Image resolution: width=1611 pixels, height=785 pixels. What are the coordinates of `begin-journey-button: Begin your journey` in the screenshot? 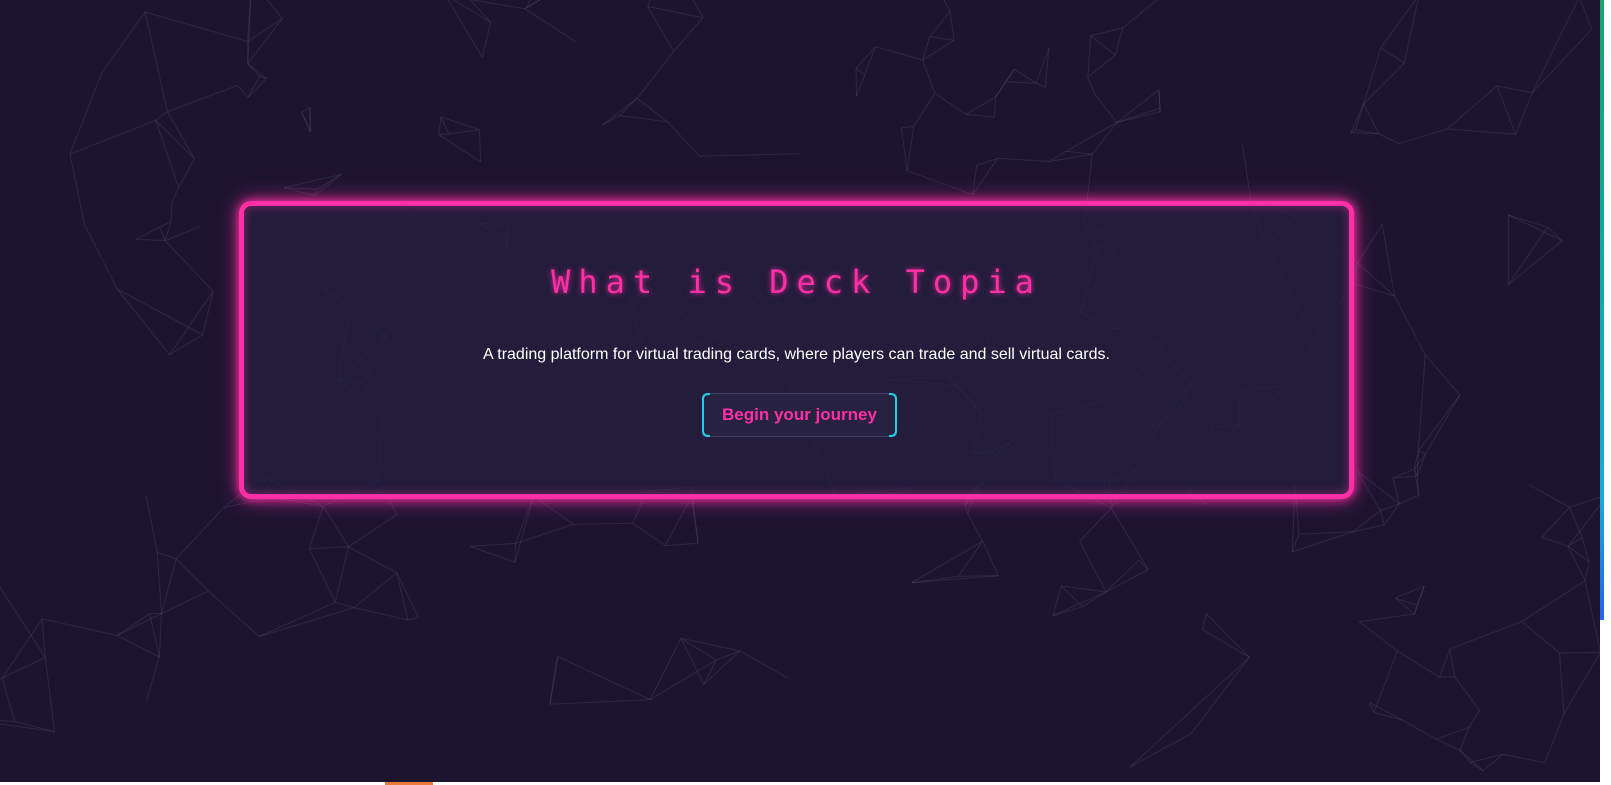 It's located at (799, 415).